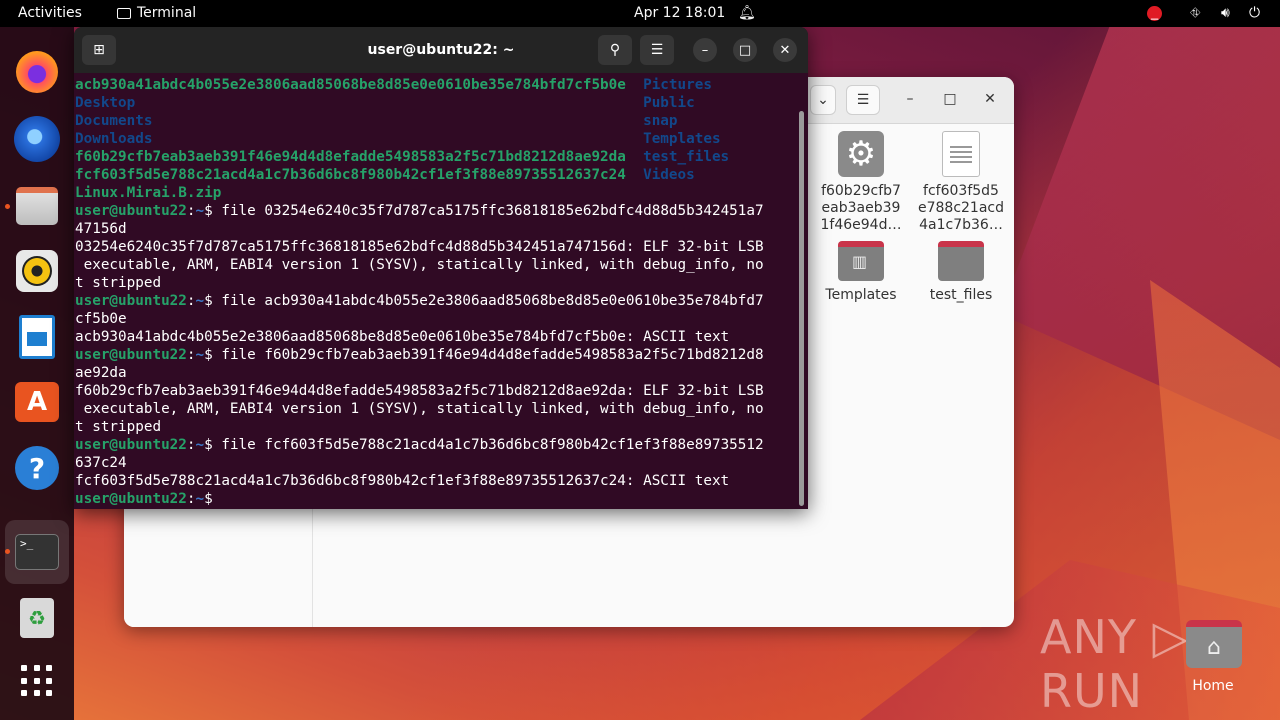 The height and width of the screenshot is (720, 1280). I want to click on terminal-app-icon, so click(124, 13).